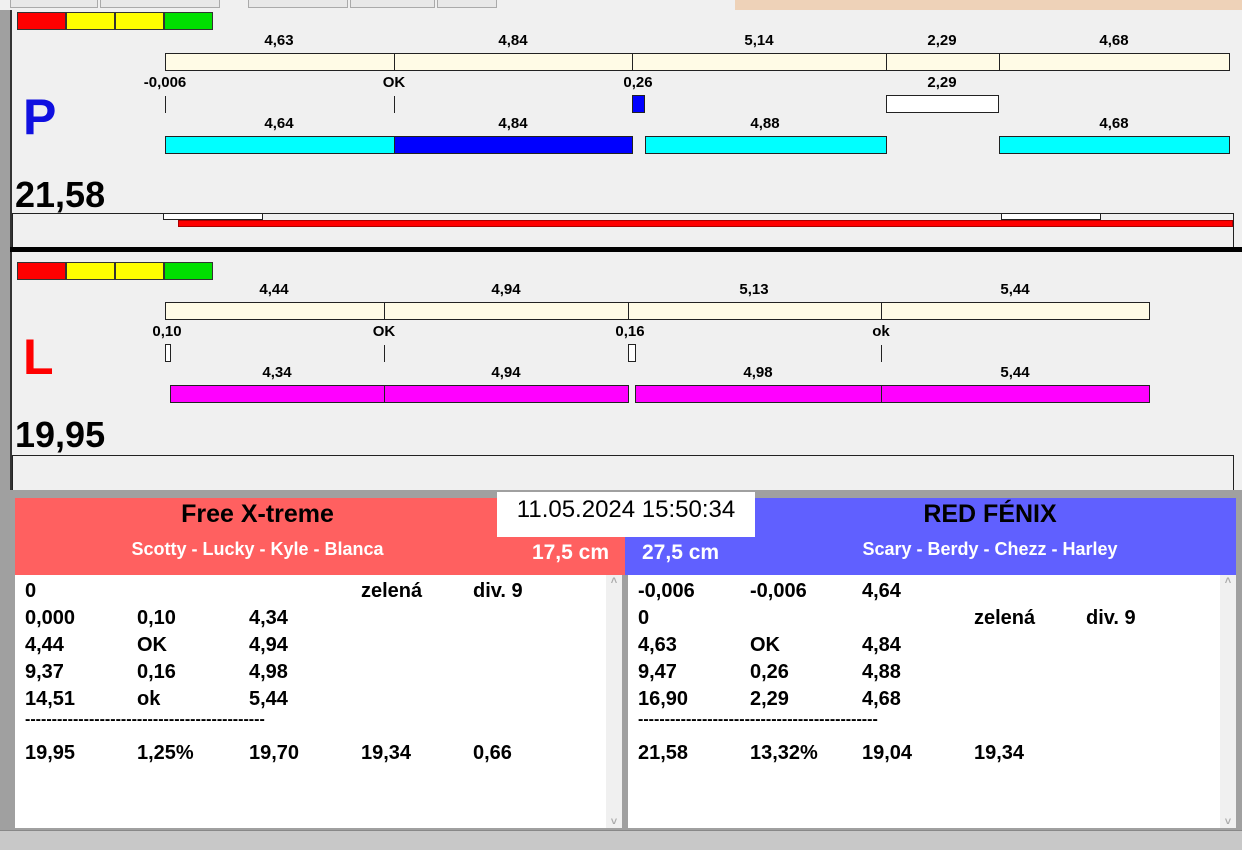  What do you see at coordinates (60, 194) in the screenshot?
I see `lane-total: 21,58` at bounding box center [60, 194].